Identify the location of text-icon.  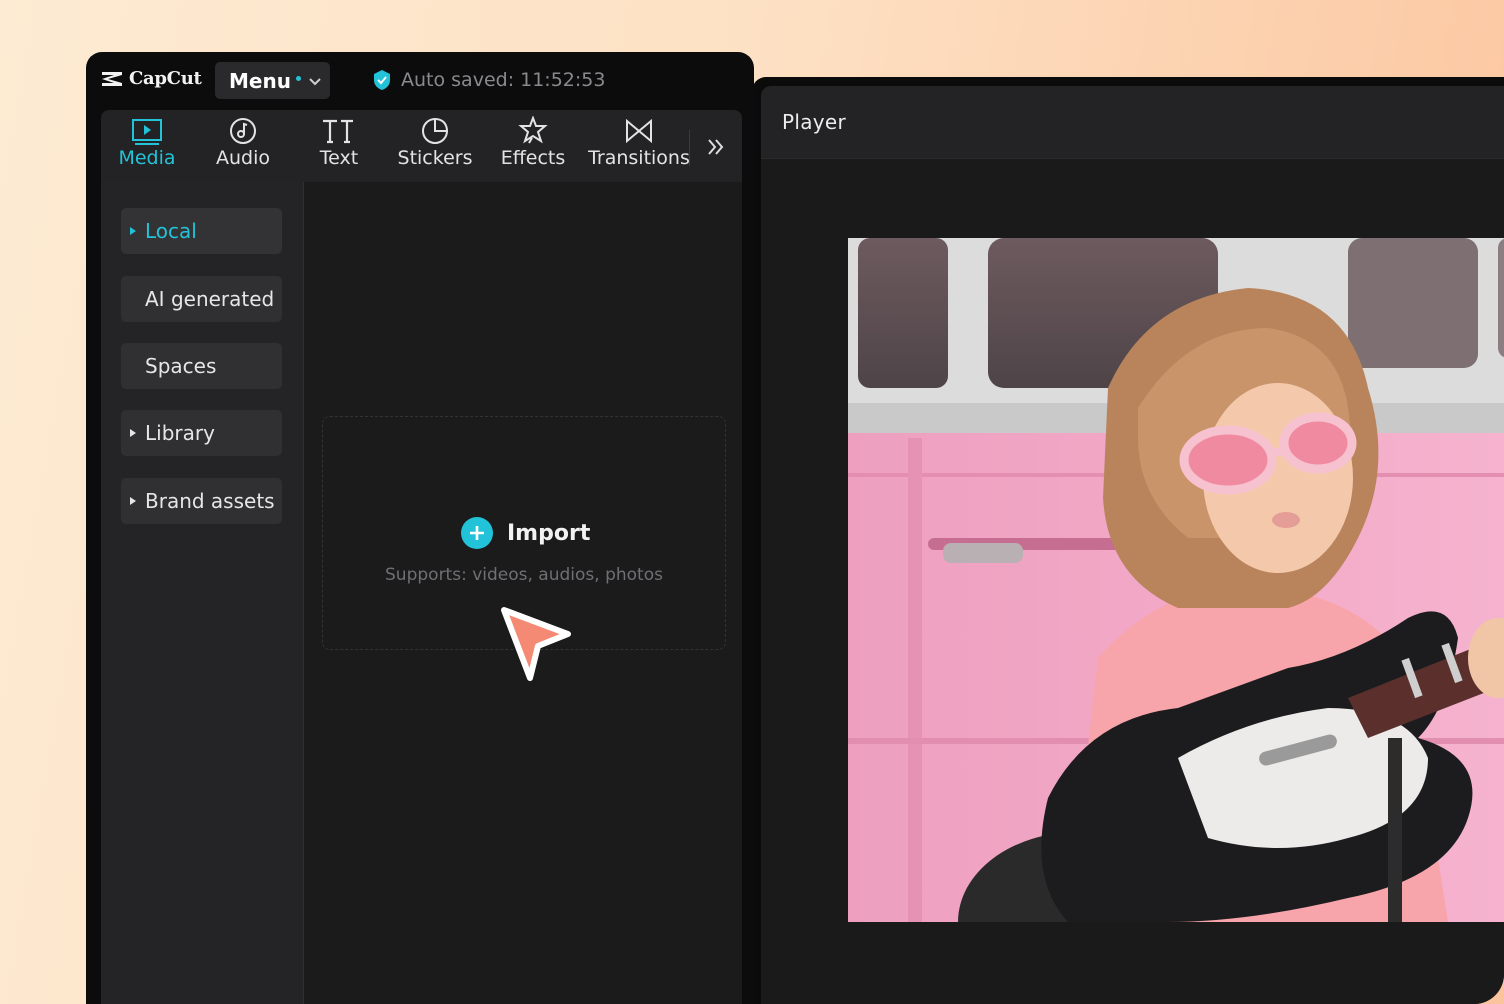
(338, 131).